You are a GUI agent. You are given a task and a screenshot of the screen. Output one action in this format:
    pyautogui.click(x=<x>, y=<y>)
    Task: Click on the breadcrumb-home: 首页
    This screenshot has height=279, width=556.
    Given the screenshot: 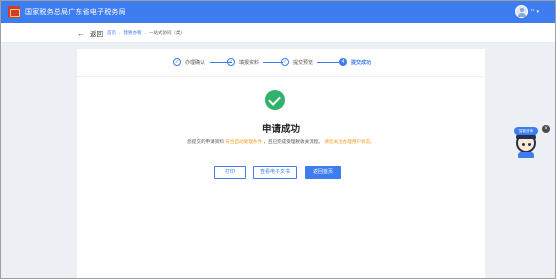 What is the action you would take?
    pyautogui.click(x=111, y=33)
    